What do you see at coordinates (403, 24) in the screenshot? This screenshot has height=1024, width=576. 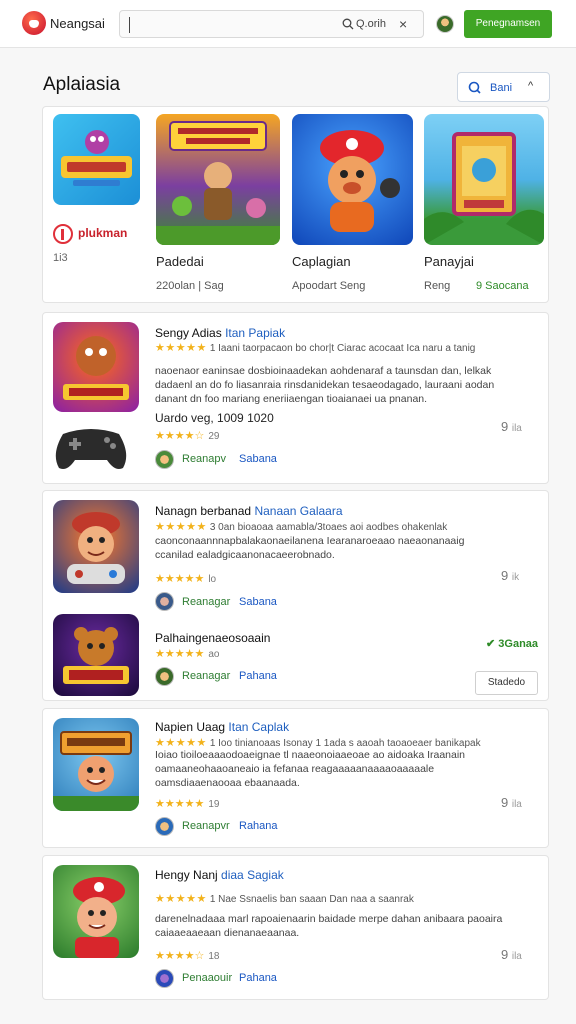 I see `close-icon: ×` at bounding box center [403, 24].